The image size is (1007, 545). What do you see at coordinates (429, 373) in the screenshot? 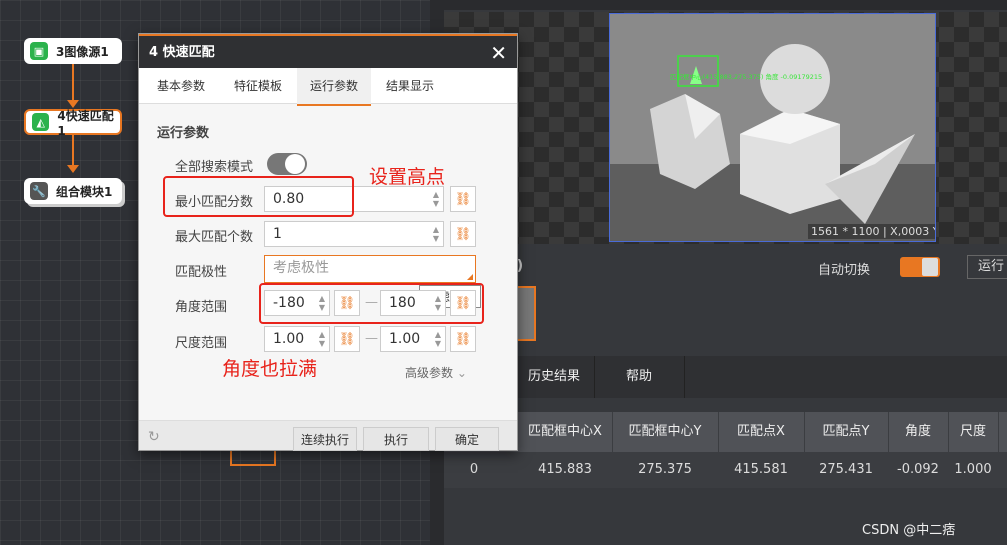
I see `advanced-params-label: 高级参数` at bounding box center [429, 373].